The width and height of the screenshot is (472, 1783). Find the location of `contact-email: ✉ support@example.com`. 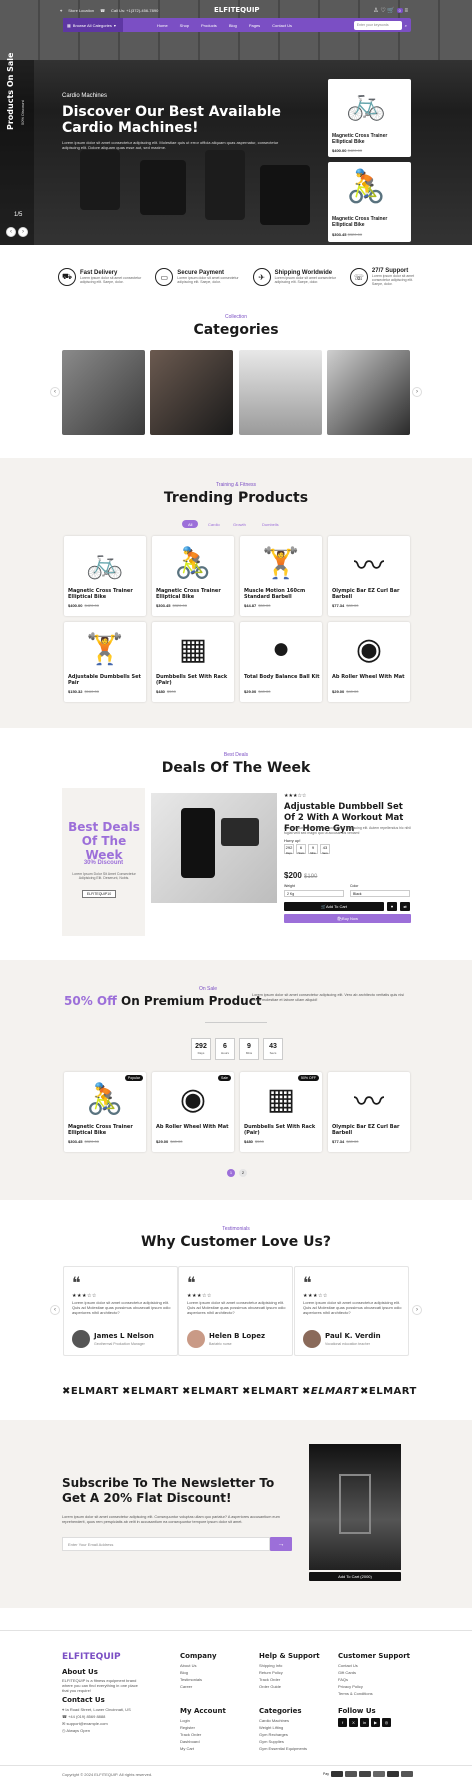

contact-email: ✉ support@example.com is located at coordinates (85, 1723).